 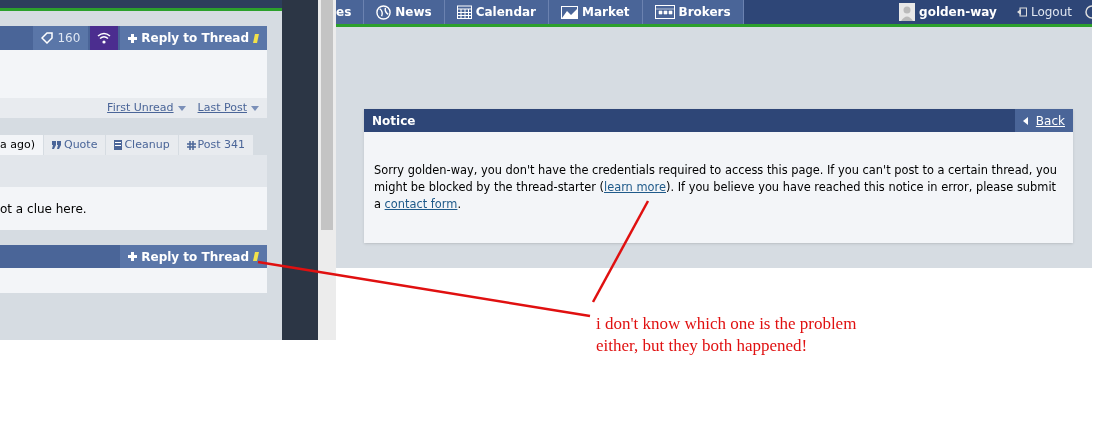 What do you see at coordinates (907, 12) in the screenshot?
I see `avatar-icon` at bounding box center [907, 12].